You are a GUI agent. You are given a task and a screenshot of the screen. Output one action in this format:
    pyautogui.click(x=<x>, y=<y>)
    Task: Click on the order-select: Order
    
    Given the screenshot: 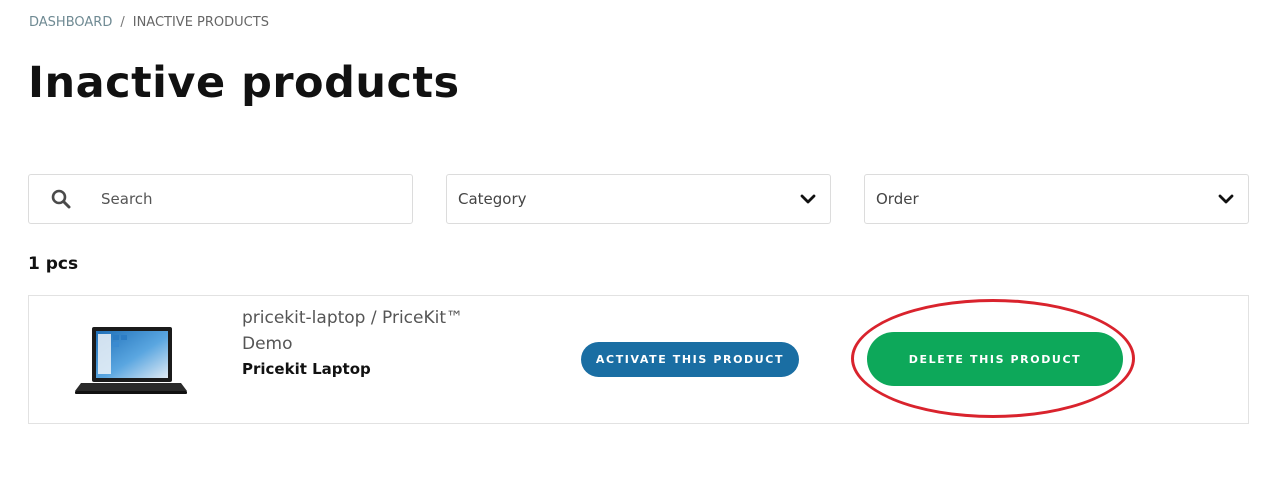 What is the action you would take?
    pyautogui.click(x=1056, y=199)
    